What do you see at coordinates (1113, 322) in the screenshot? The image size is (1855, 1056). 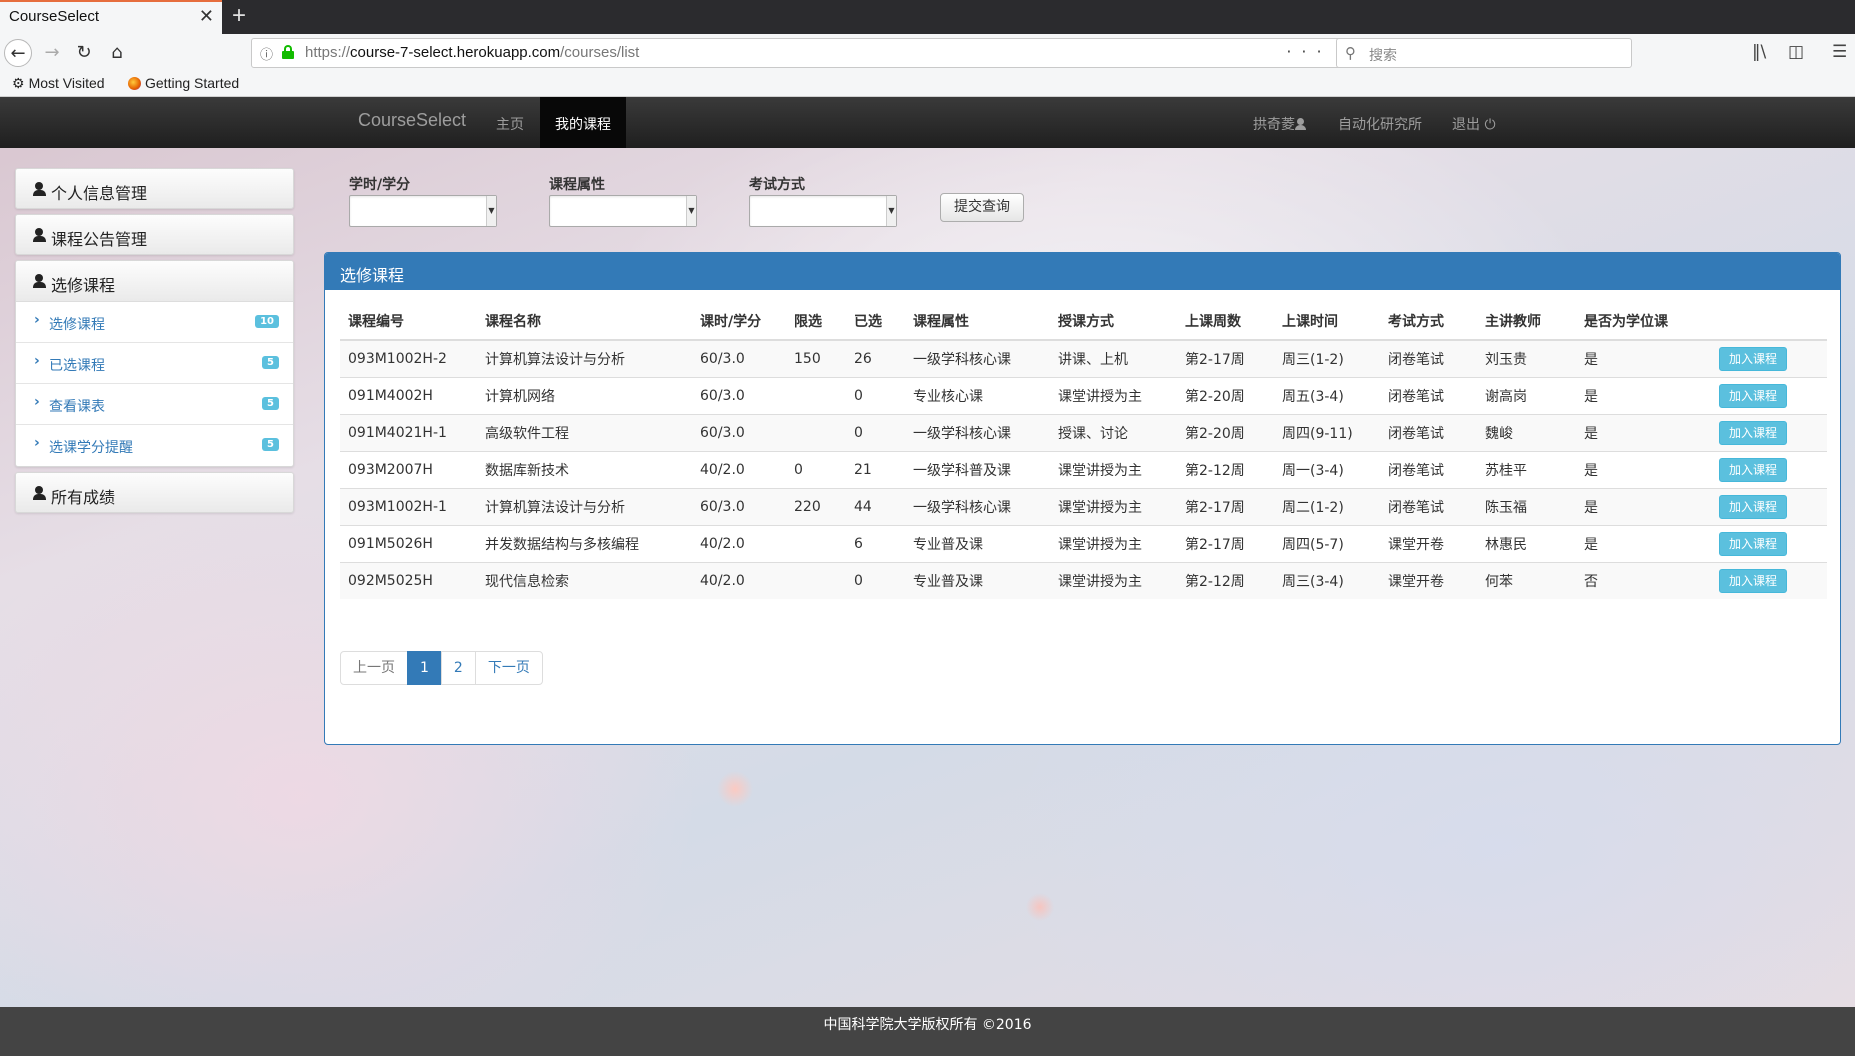 I see `column-header: 授课方式` at bounding box center [1113, 322].